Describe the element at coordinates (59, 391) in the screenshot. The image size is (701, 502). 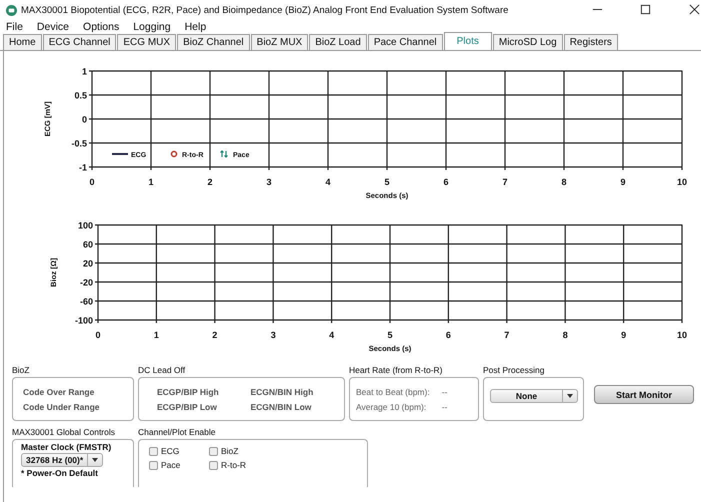
I see `status-label: Code Over Range` at that location.